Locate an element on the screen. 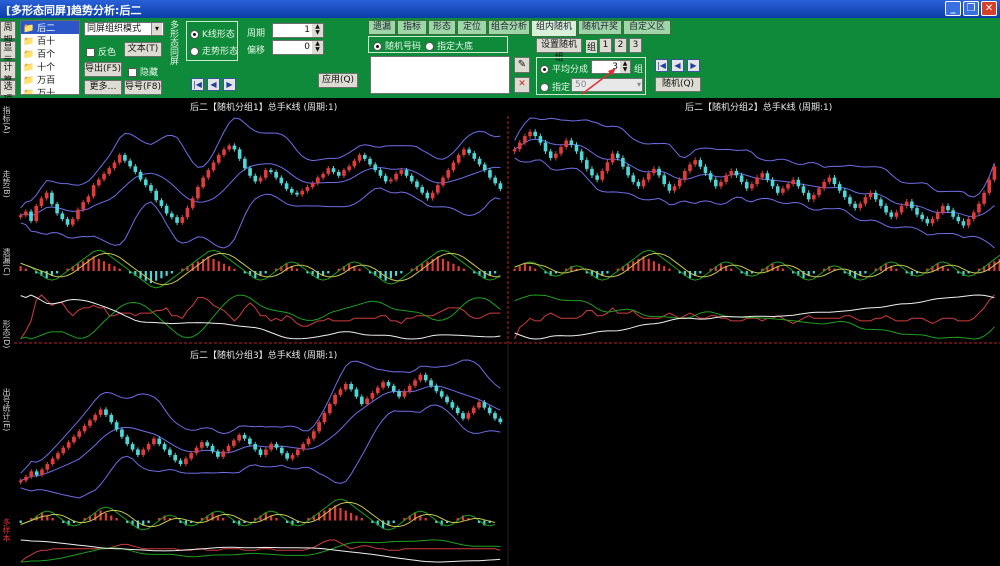  list-item: 📁 十个 is located at coordinates (50, 66).